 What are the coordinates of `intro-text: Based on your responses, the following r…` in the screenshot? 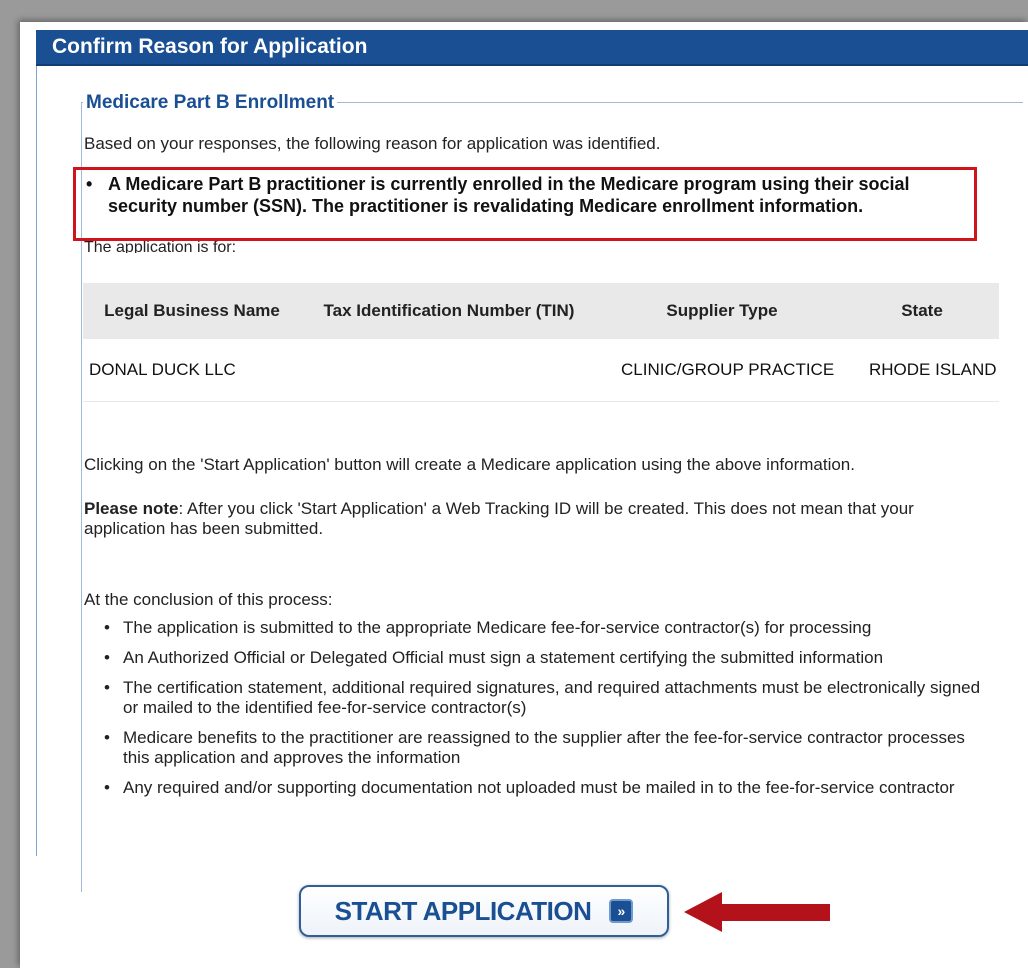 It's located at (372, 143).